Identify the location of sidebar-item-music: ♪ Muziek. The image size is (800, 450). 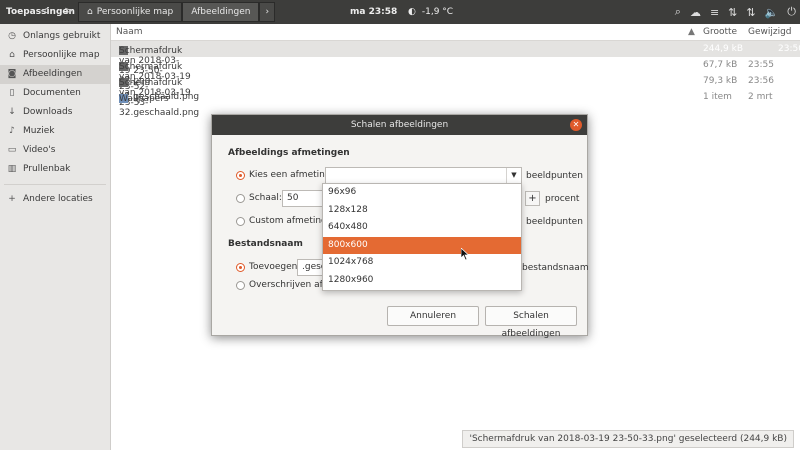
(55, 131).